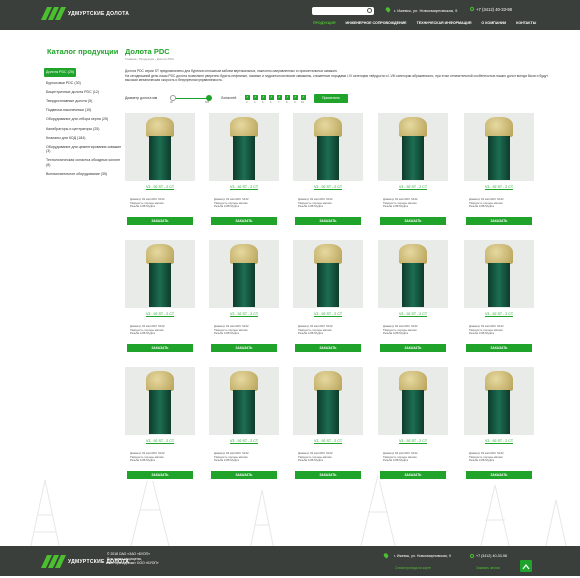  I want to click on nav-contacts: КОНТАКТЫ, so click(526, 23).